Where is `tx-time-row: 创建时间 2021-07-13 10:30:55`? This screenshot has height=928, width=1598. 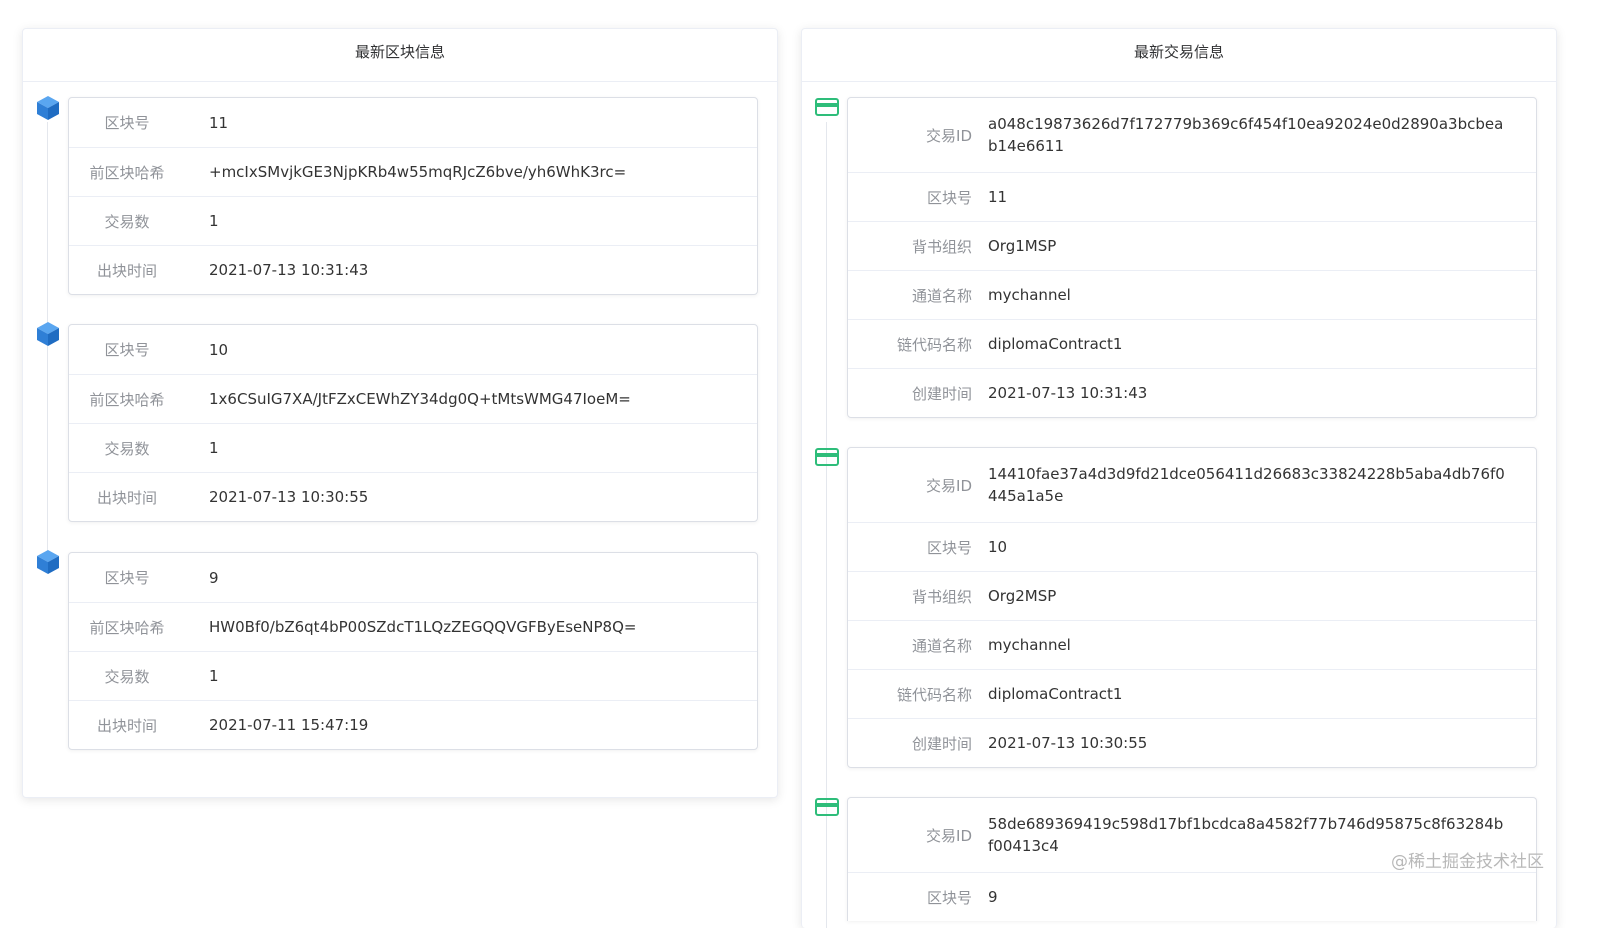 tx-time-row: 创建时间 2021-07-13 10:30:55 is located at coordinates (1192, 742).